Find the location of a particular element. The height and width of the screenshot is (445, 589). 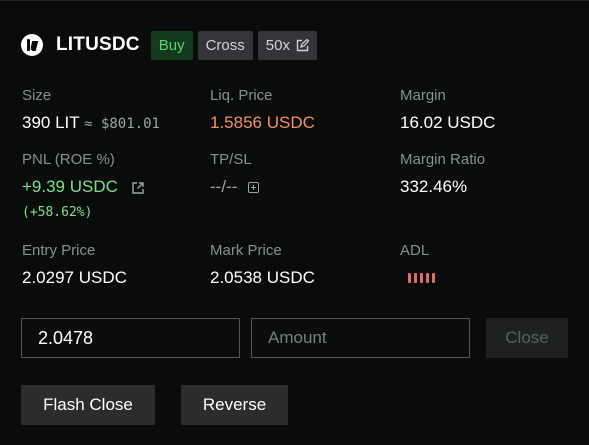

market-symbol: LITUSDC is located at coordinates (98, 45).